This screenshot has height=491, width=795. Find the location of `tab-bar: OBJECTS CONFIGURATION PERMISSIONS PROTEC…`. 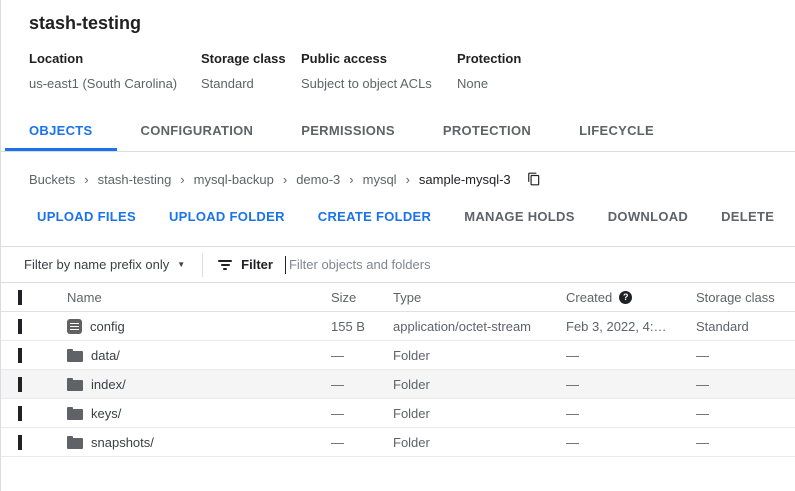

tab-bar: OBJECTS CONFIGURATION PERMISSIONS PROTEC… is located at coordinates (398, 132).